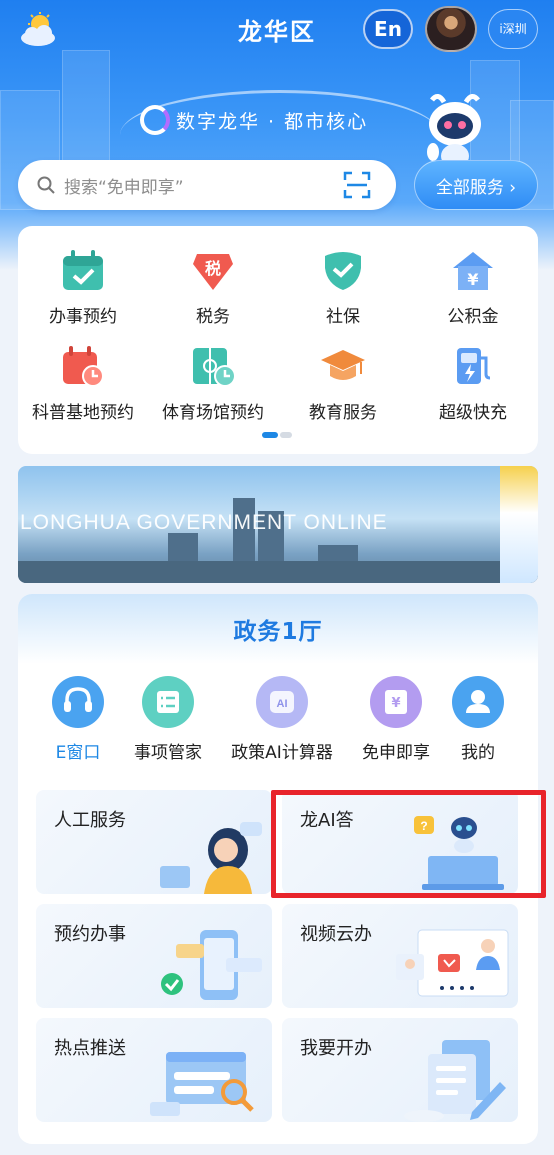 The height and width of the screenshot is (1155, 554). What do you see at coordinates (213, 317) in the screenshot?
I see `service-label: 税务` at bounding box center [213, 317].